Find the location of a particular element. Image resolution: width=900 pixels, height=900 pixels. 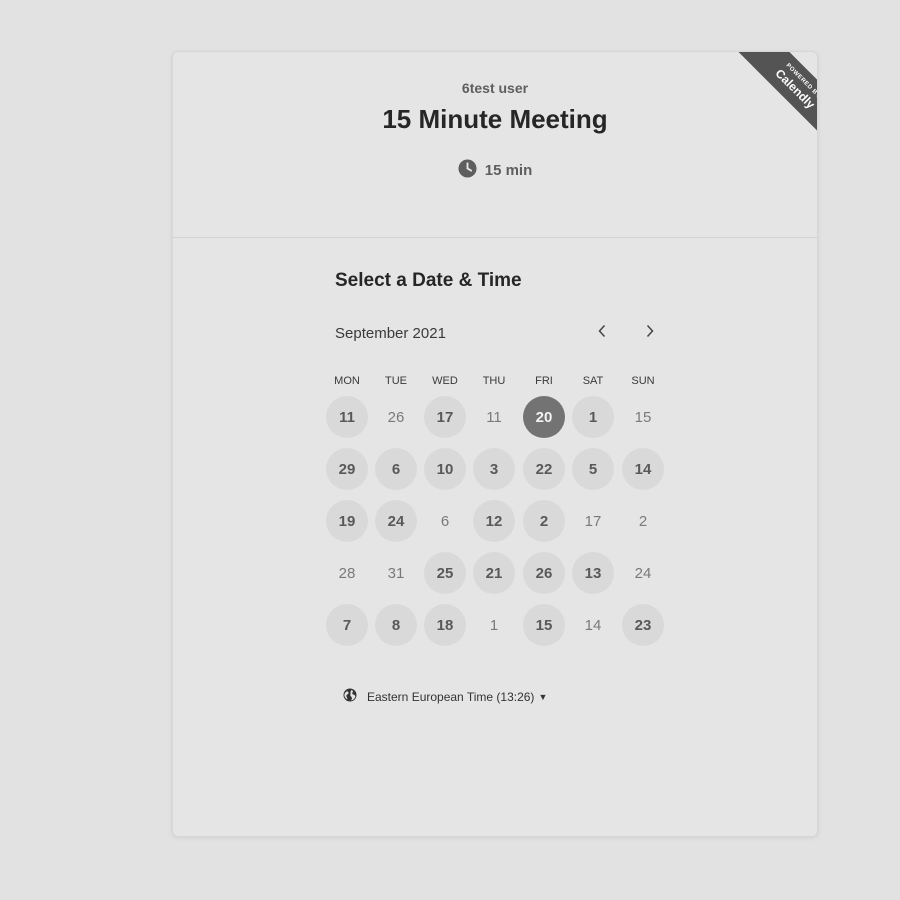

globe-icon is located at coordinates (350, 696).